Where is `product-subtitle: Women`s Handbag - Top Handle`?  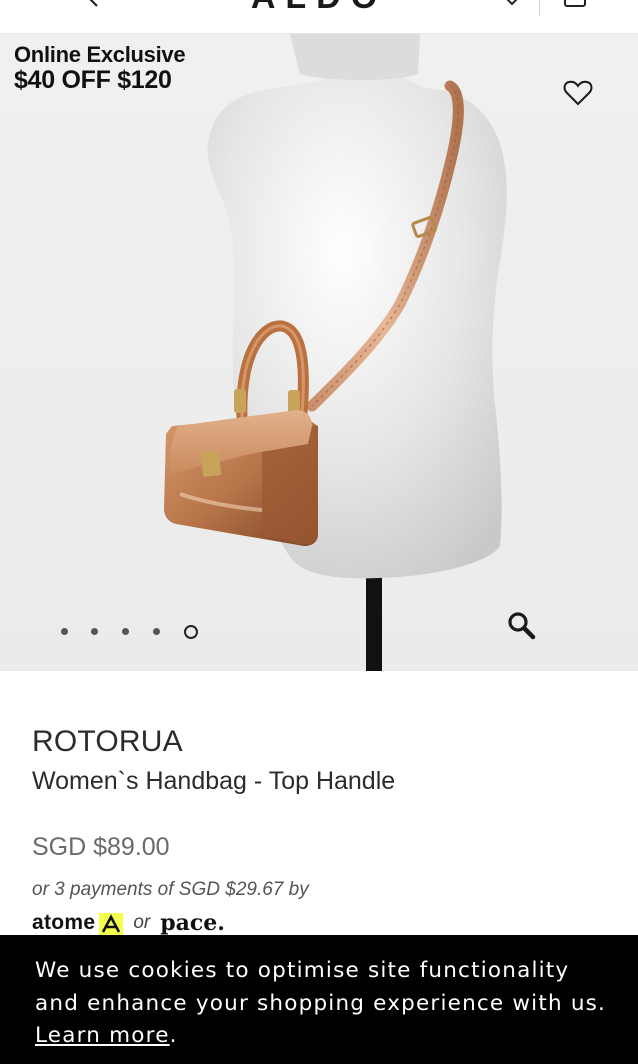
product-subtitle: Women`s Handbag - Top Handle is located at coordinates (214, 781).